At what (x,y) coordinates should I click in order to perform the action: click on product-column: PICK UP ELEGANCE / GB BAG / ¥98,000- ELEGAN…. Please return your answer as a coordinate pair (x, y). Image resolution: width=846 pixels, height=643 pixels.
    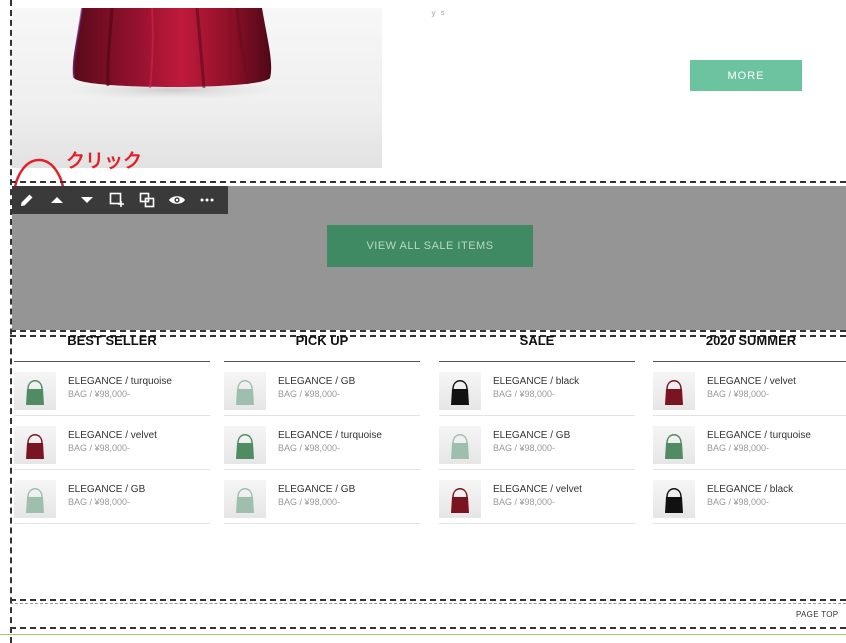
    Looking at the image, I should click on (322, 429).